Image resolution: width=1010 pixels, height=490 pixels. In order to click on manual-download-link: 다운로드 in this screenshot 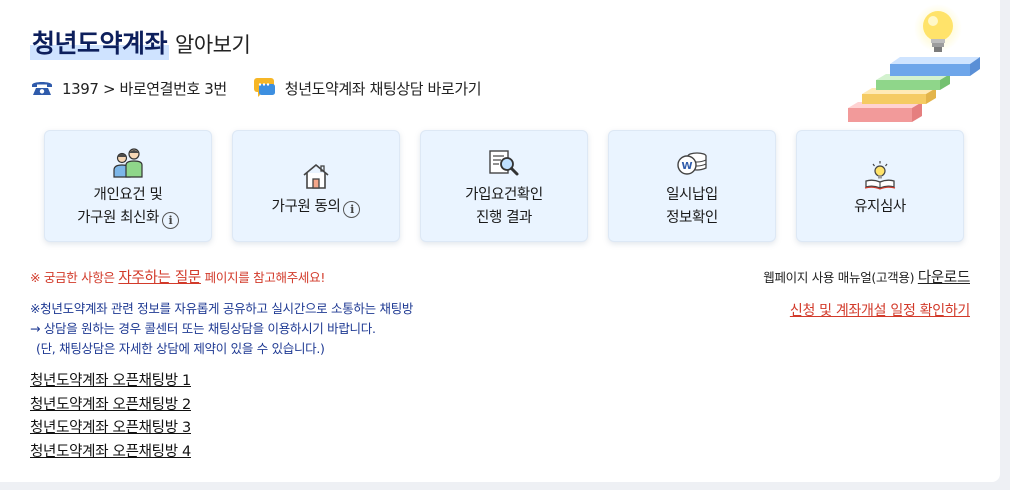, I will do `click(944, 278)`.